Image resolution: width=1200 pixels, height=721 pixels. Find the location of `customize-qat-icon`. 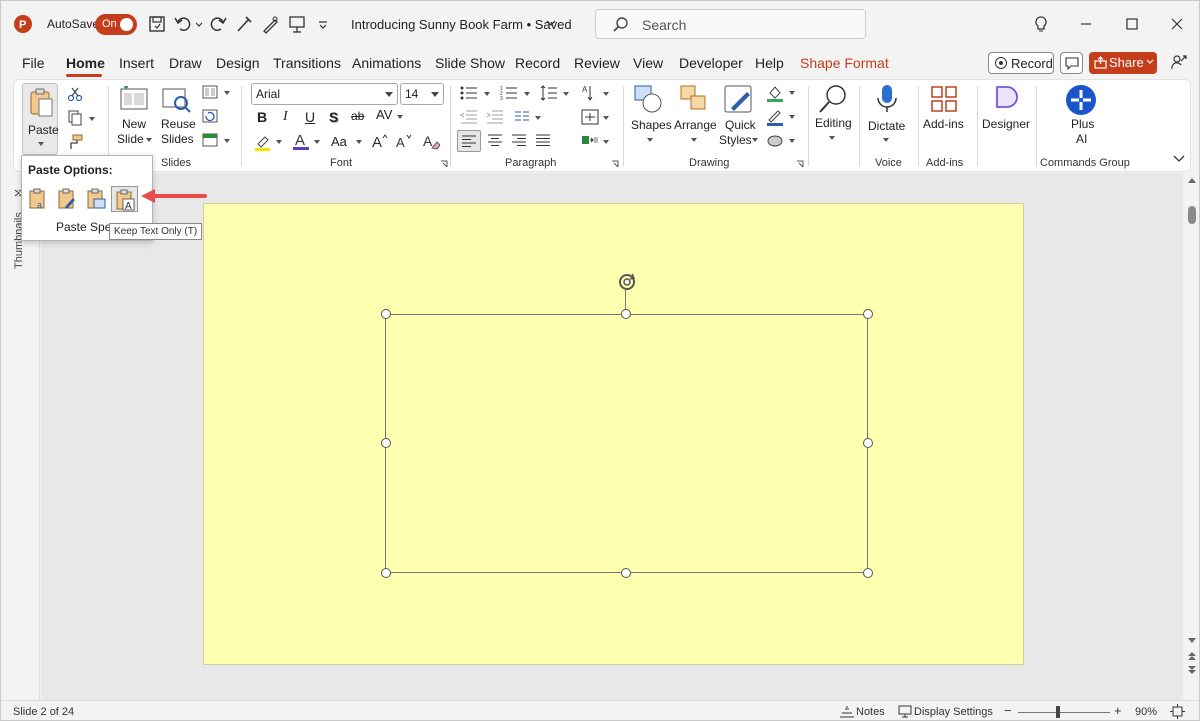

customize-qat-icon is located at coordinates (323, 24).